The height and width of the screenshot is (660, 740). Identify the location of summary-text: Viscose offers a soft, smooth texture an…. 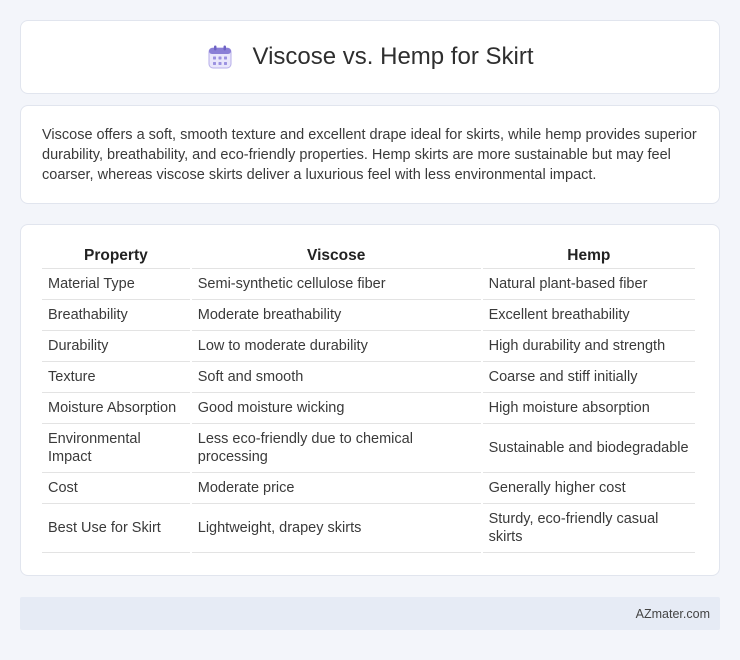
(369, 155).